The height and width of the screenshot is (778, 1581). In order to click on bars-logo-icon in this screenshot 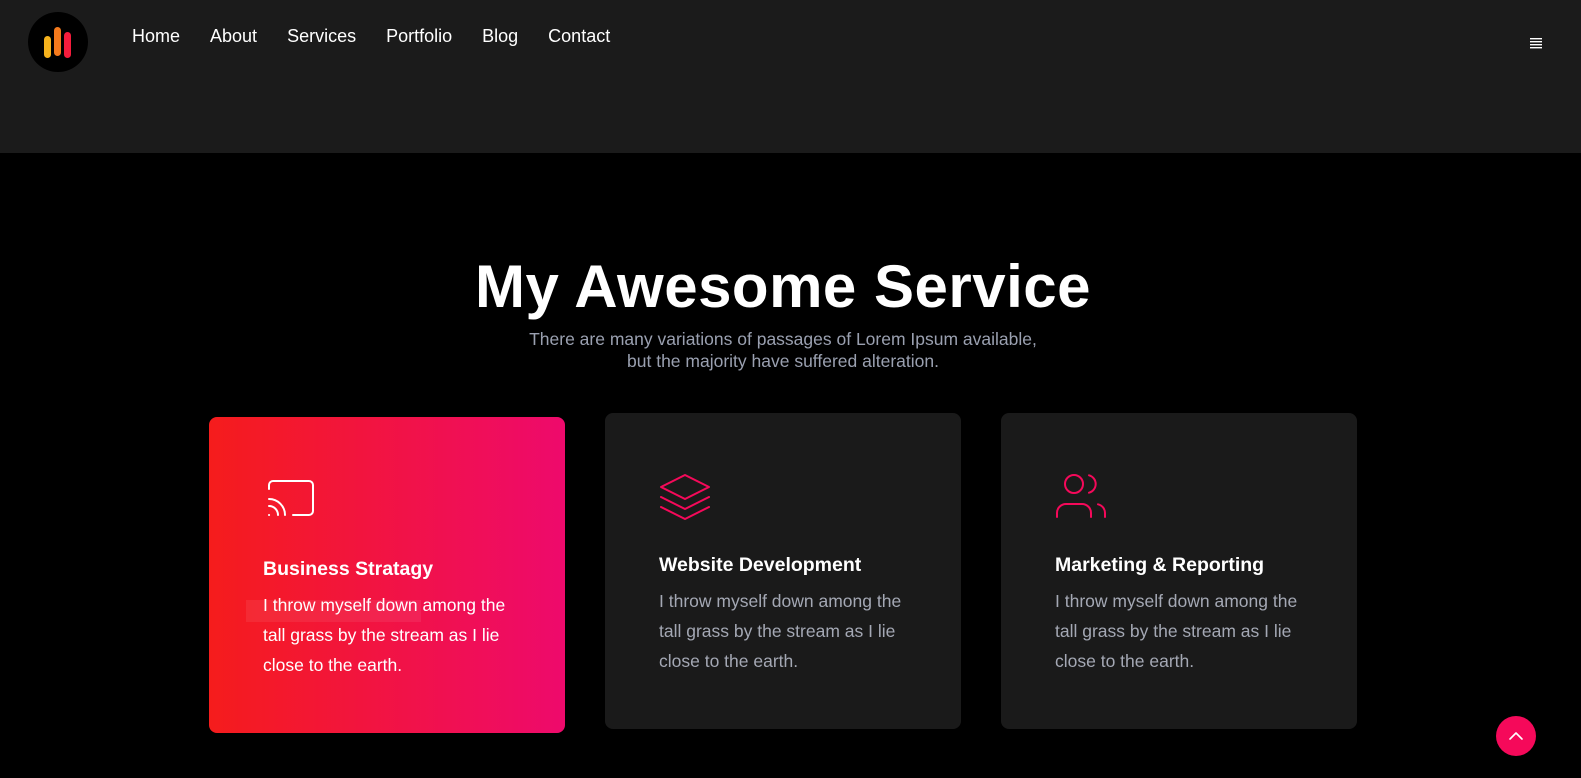, I will do `click(57, 42)`.